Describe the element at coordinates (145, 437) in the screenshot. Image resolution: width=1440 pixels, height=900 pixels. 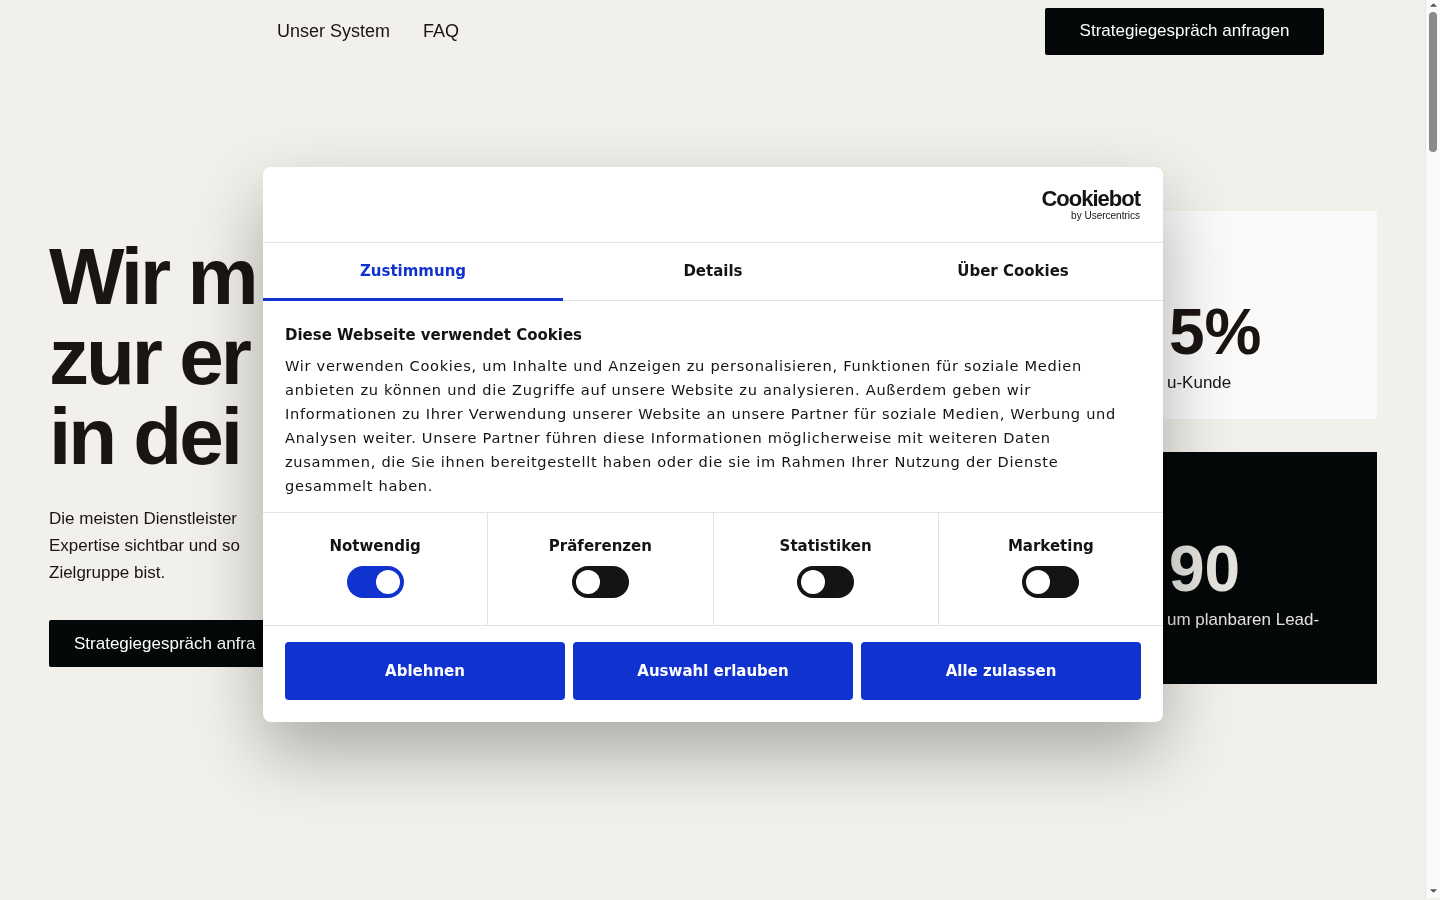
I see `headline-text: in dei` at that location.